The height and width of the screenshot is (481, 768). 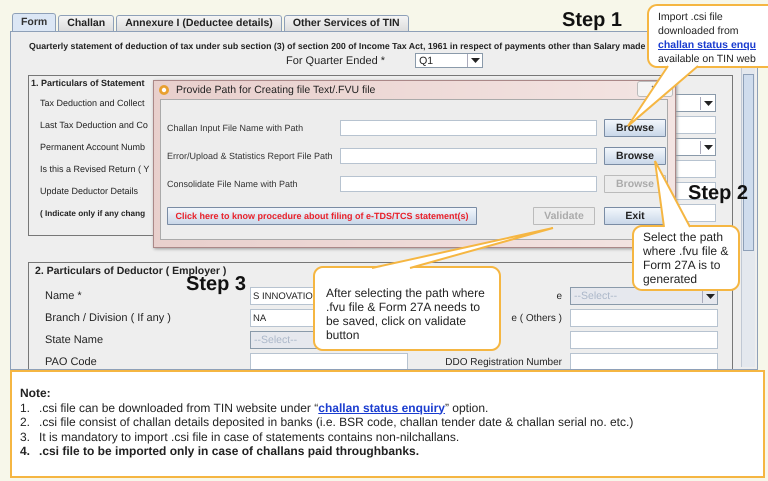 I want to click on field-label: Branch / Division ( If any ), so click(x=108, y=318).